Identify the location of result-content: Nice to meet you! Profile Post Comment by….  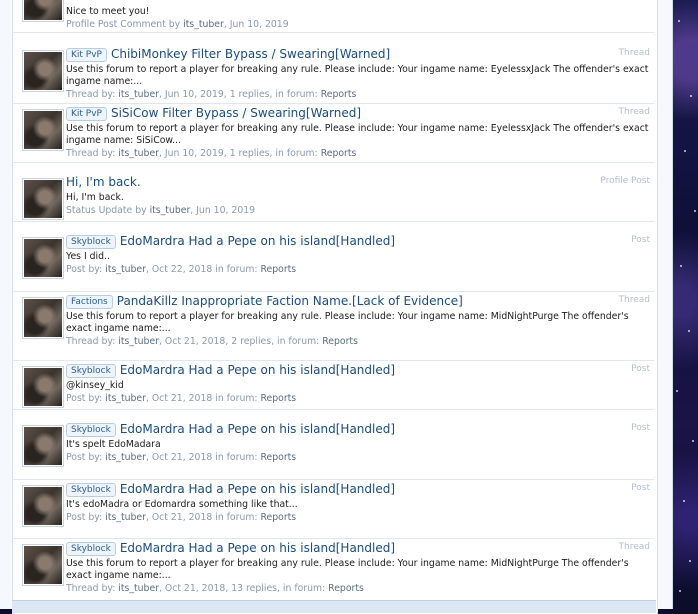
(358, 17).